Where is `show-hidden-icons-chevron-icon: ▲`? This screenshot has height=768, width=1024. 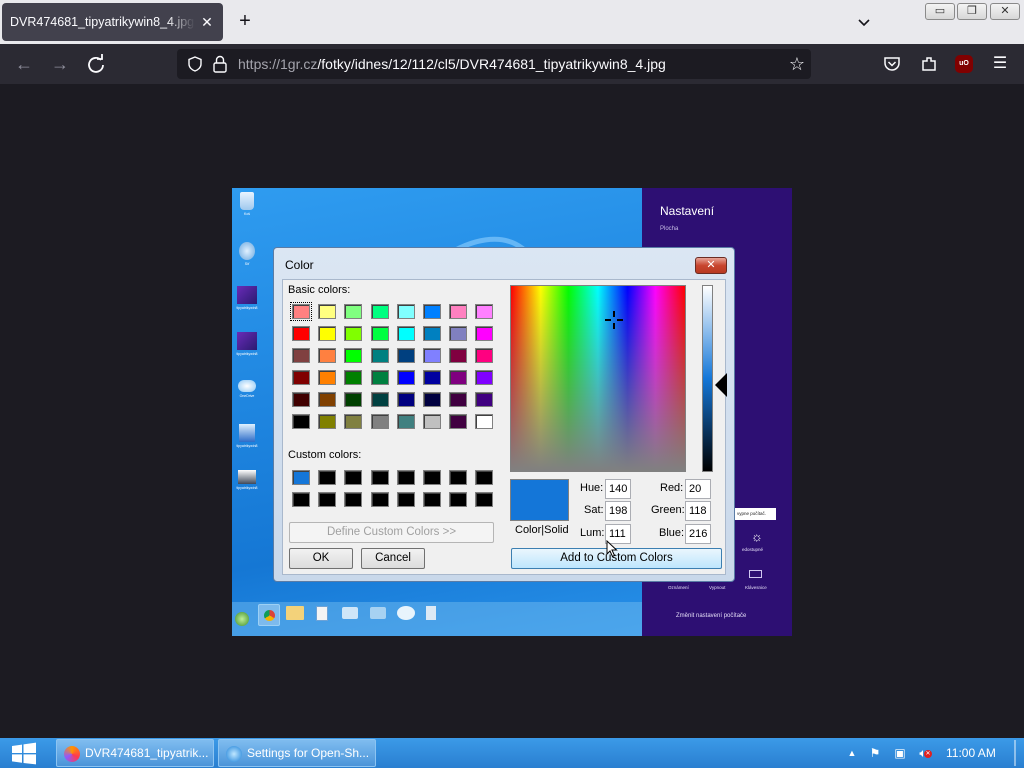
show-hidden-icons-chevron-icon: ▲ is located at coordinates (852, 753).